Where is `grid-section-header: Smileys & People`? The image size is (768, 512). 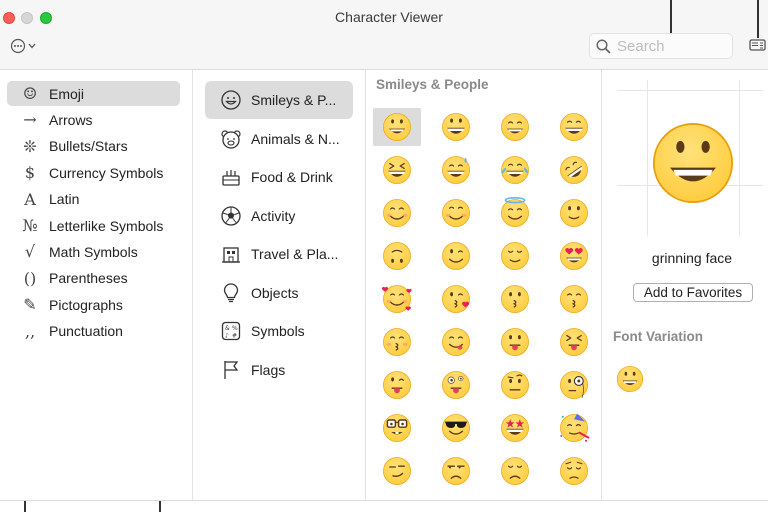 grid-section-header: Smileys & People is located at coordinates (432, 84).